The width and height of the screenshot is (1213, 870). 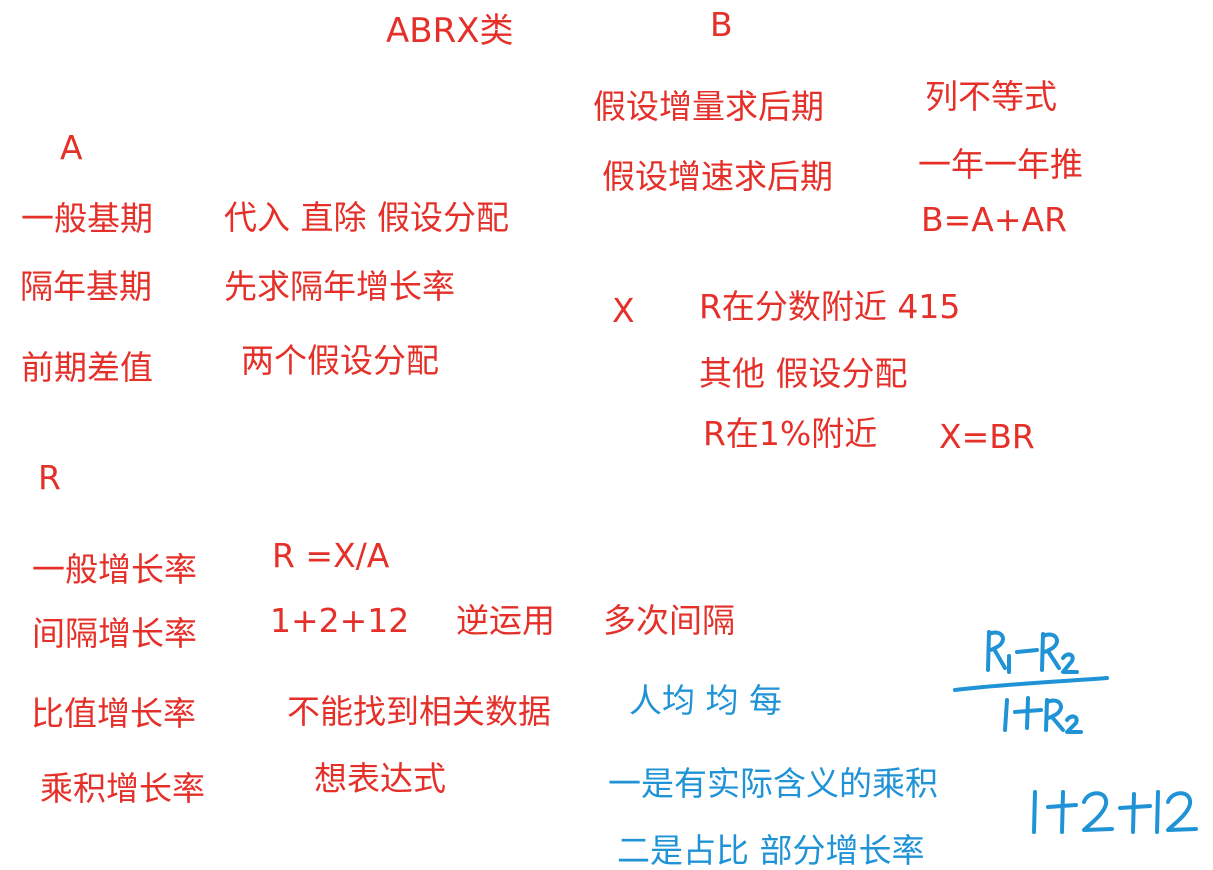 What do you see at coordinates (623, 310) in the screenshot?
I see `section-x-heading: X` at bounding box center [623, 310].